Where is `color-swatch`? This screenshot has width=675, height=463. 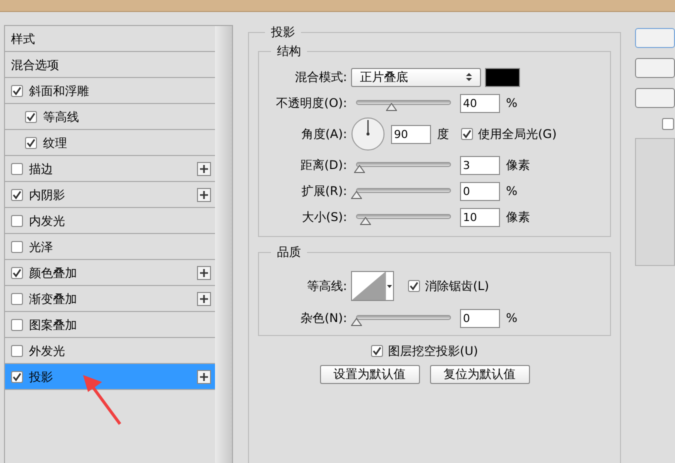 color-swatch is located at coordinates (502, 77).